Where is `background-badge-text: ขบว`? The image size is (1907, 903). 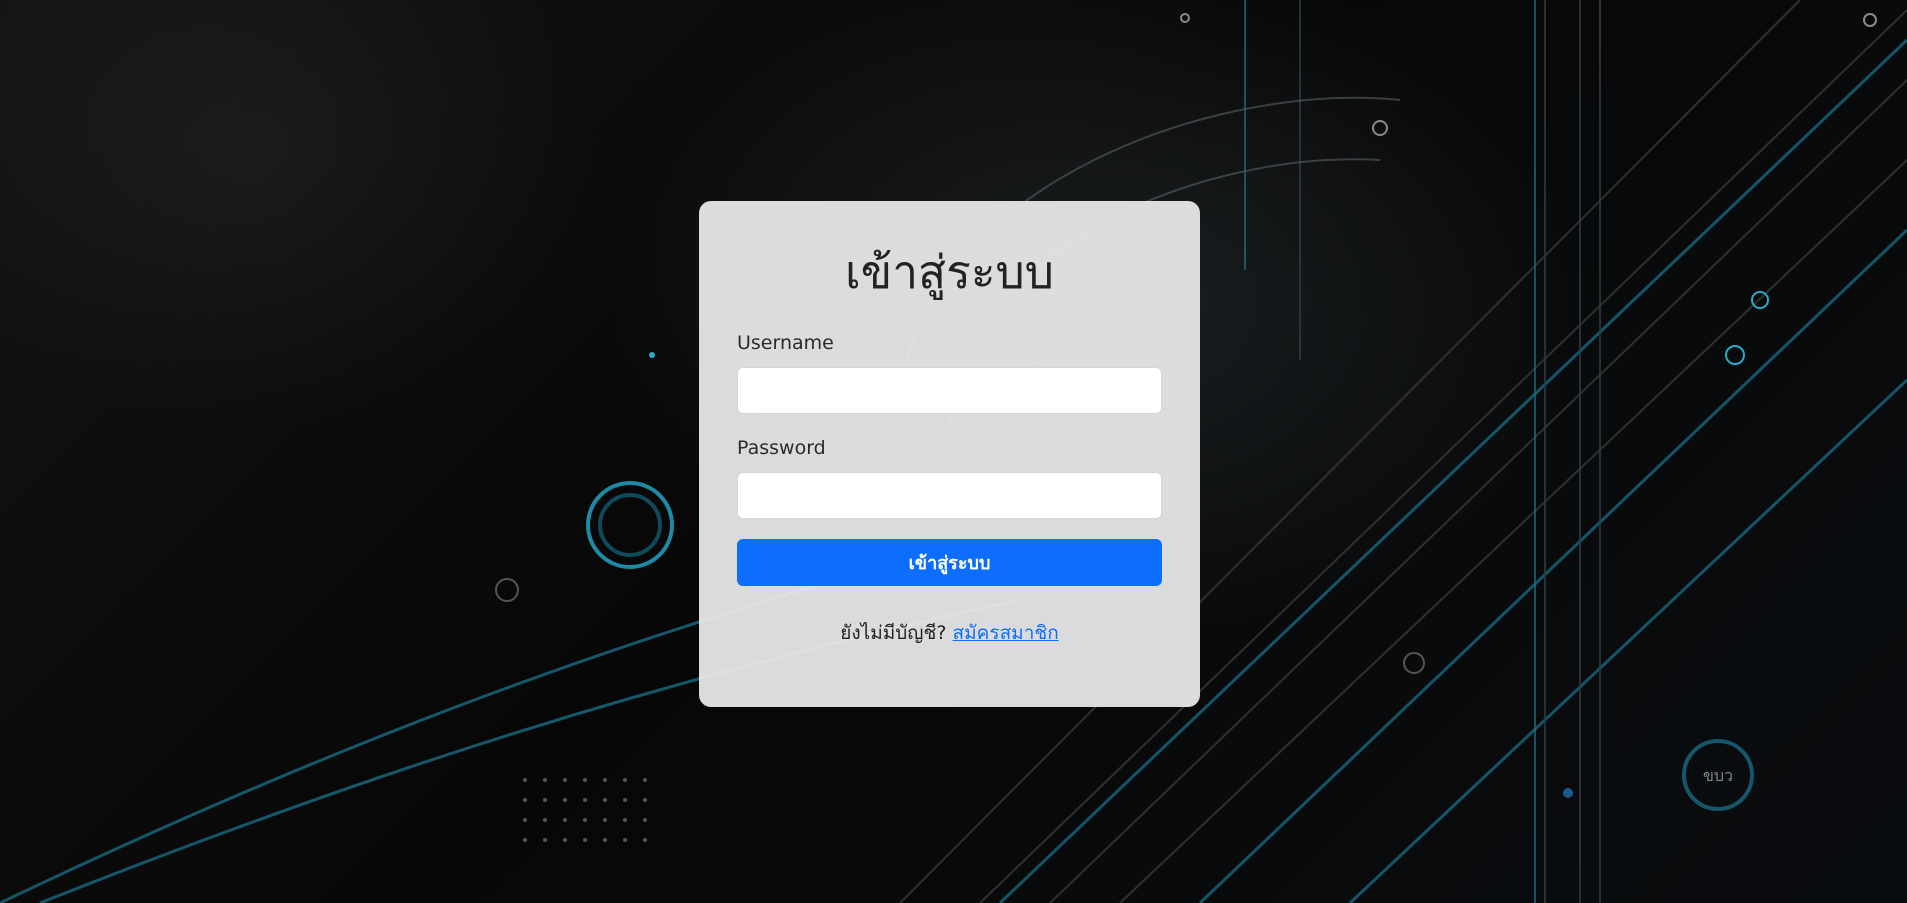
background-badge-text: ขบว is located at coordinates (1718, 775).